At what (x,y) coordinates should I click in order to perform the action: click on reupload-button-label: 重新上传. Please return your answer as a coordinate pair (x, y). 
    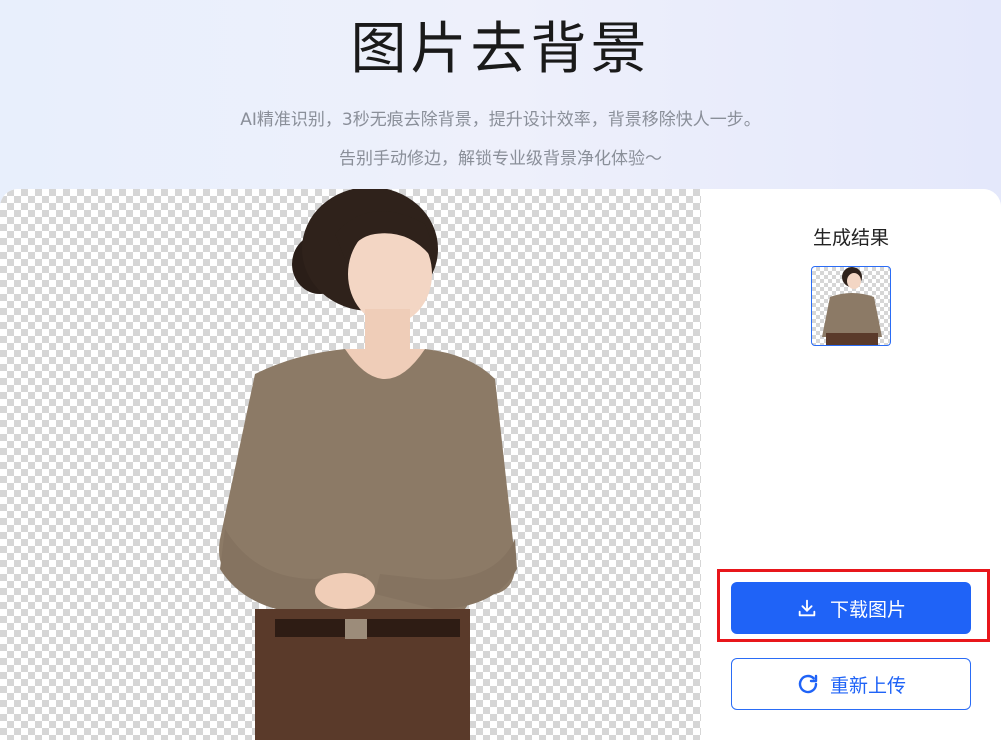
    Looking at the image, I should click on (867, 685).